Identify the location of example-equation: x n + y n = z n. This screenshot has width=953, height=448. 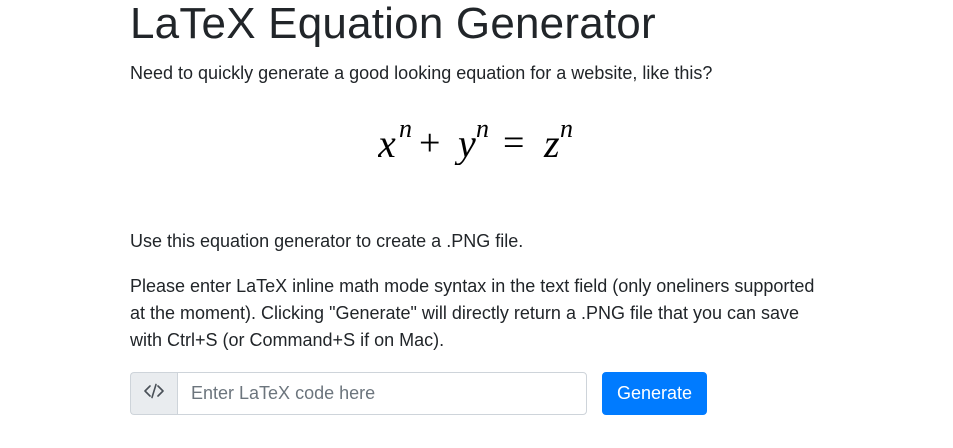
(477, 139).